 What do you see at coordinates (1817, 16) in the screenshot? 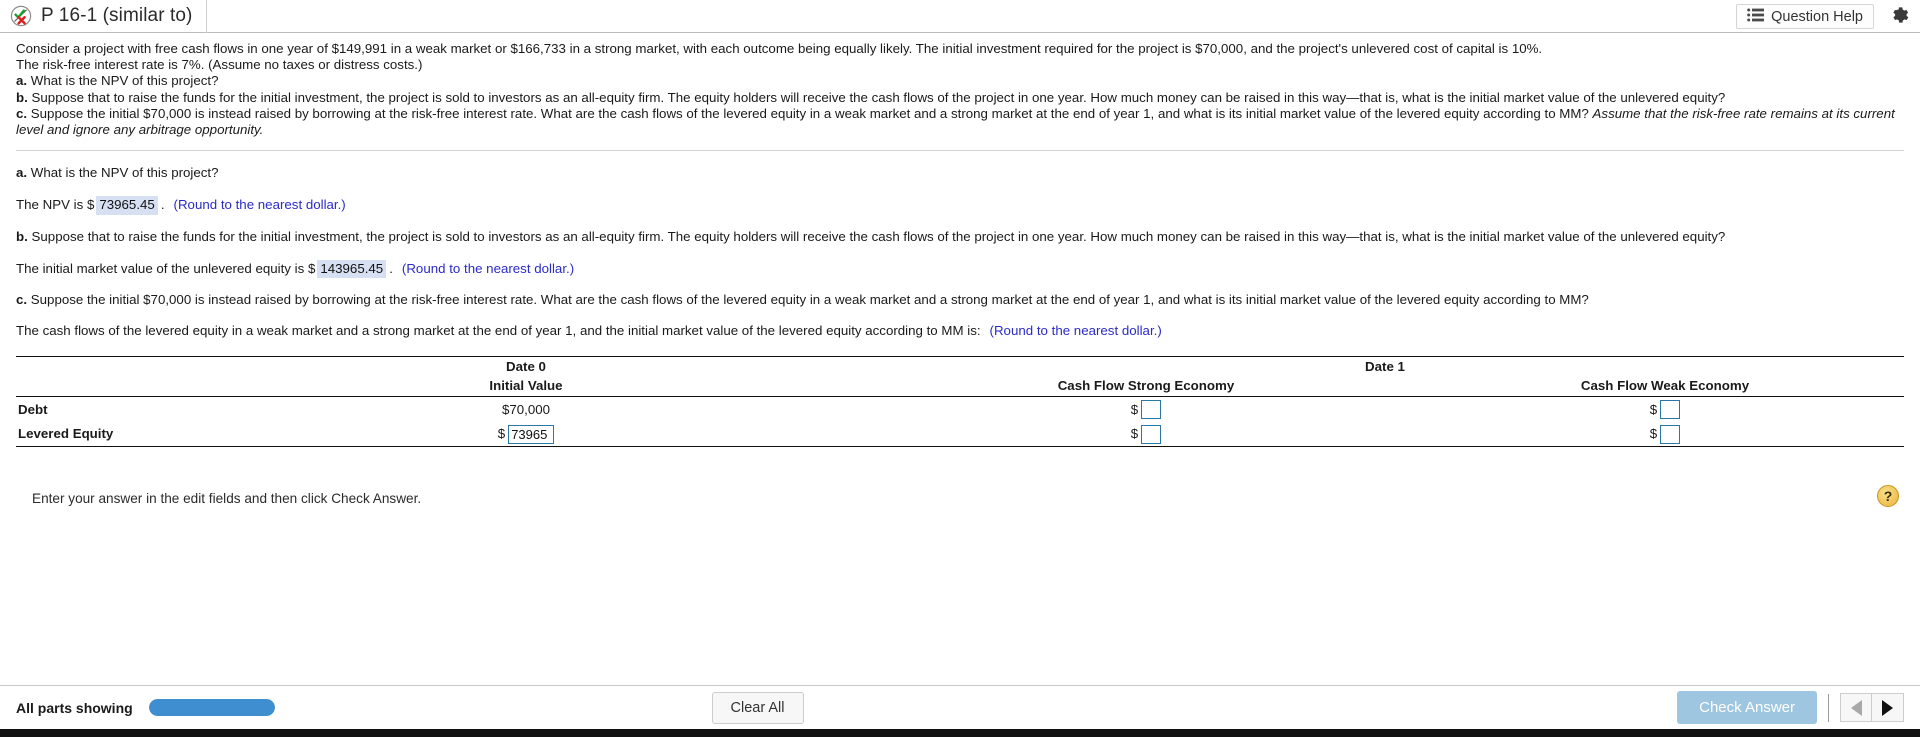
I see `question-help-label: Question Help` at bounding box center [1817, 16].